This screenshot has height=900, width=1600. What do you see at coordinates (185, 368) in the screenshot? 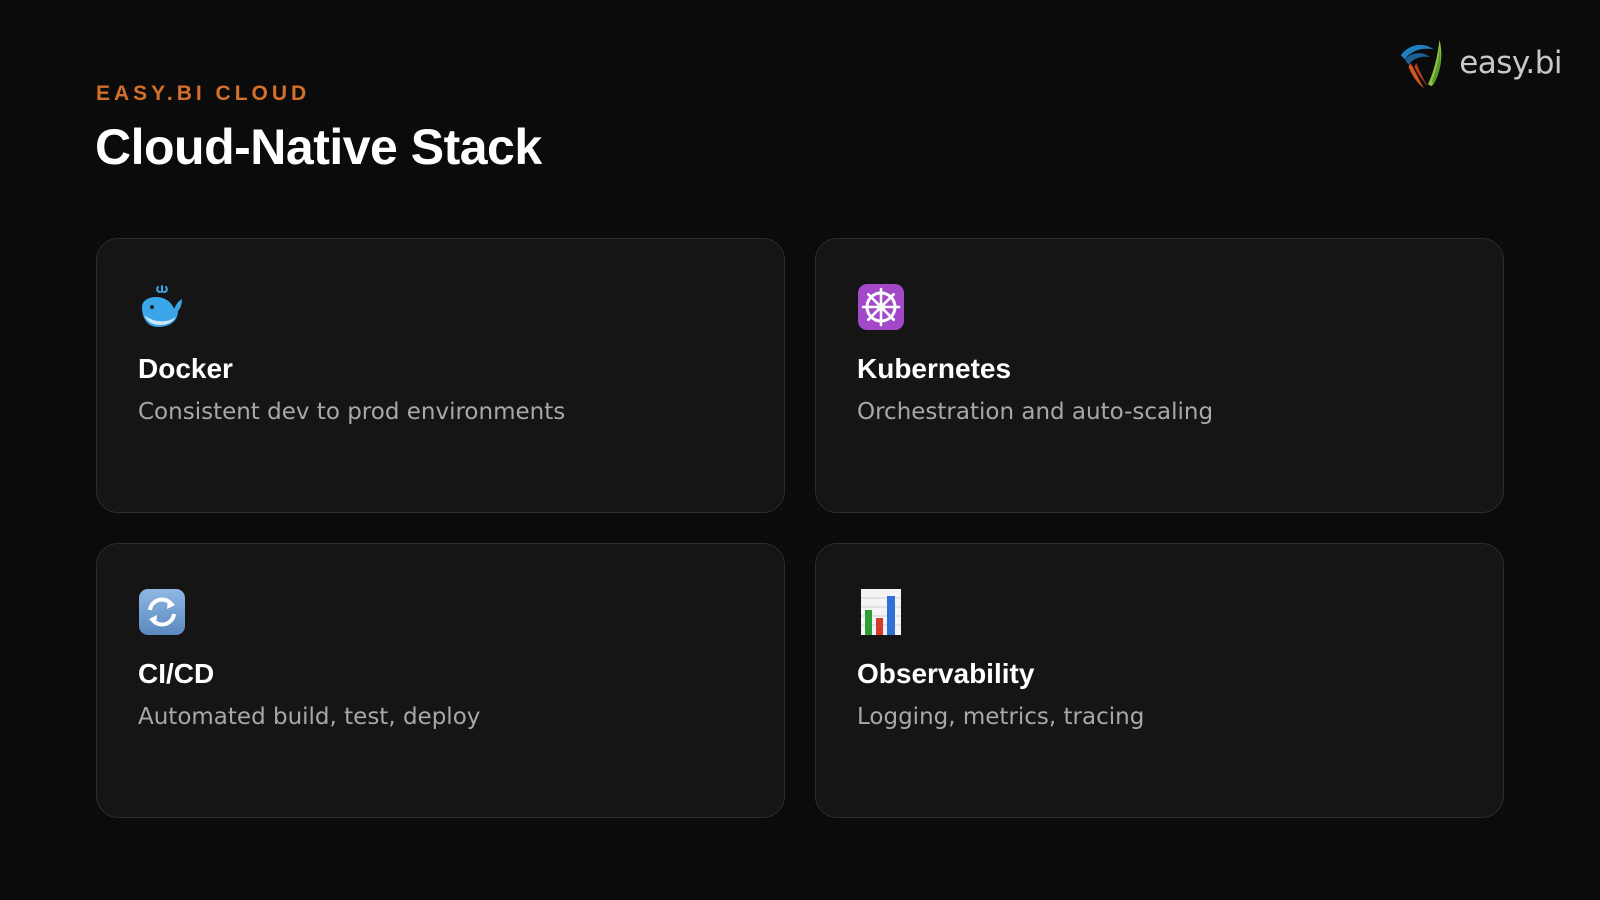
I see `card-title: Docker` at bounding box center [185, 368].